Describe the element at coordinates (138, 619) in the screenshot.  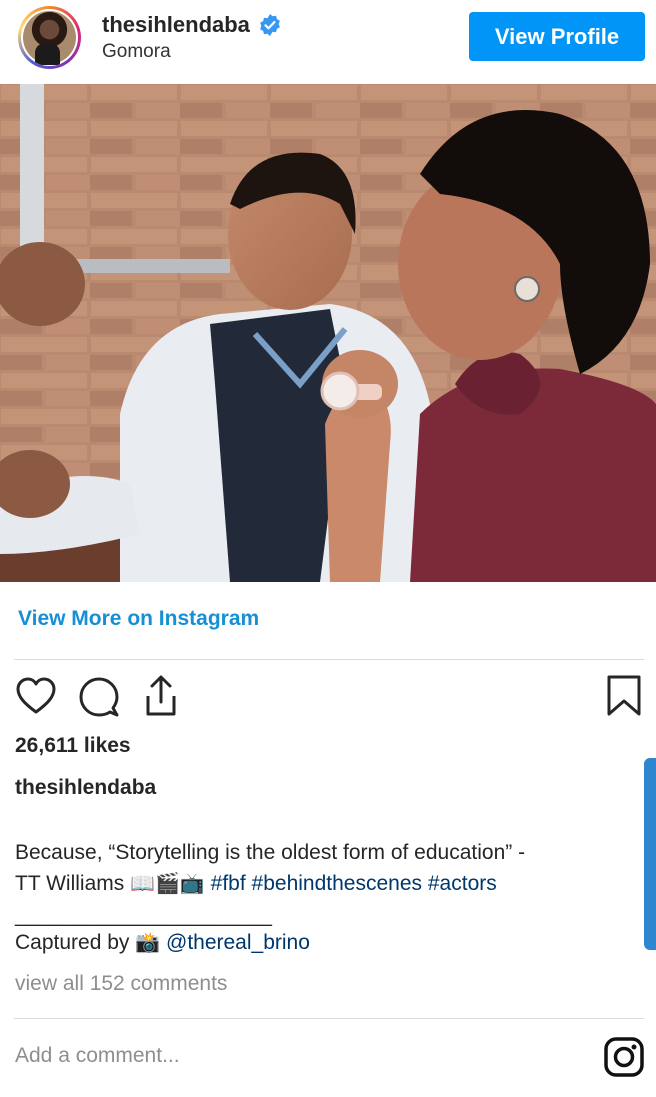
I see `view-more-on-instagram-link: View More on Instagram` at that location.